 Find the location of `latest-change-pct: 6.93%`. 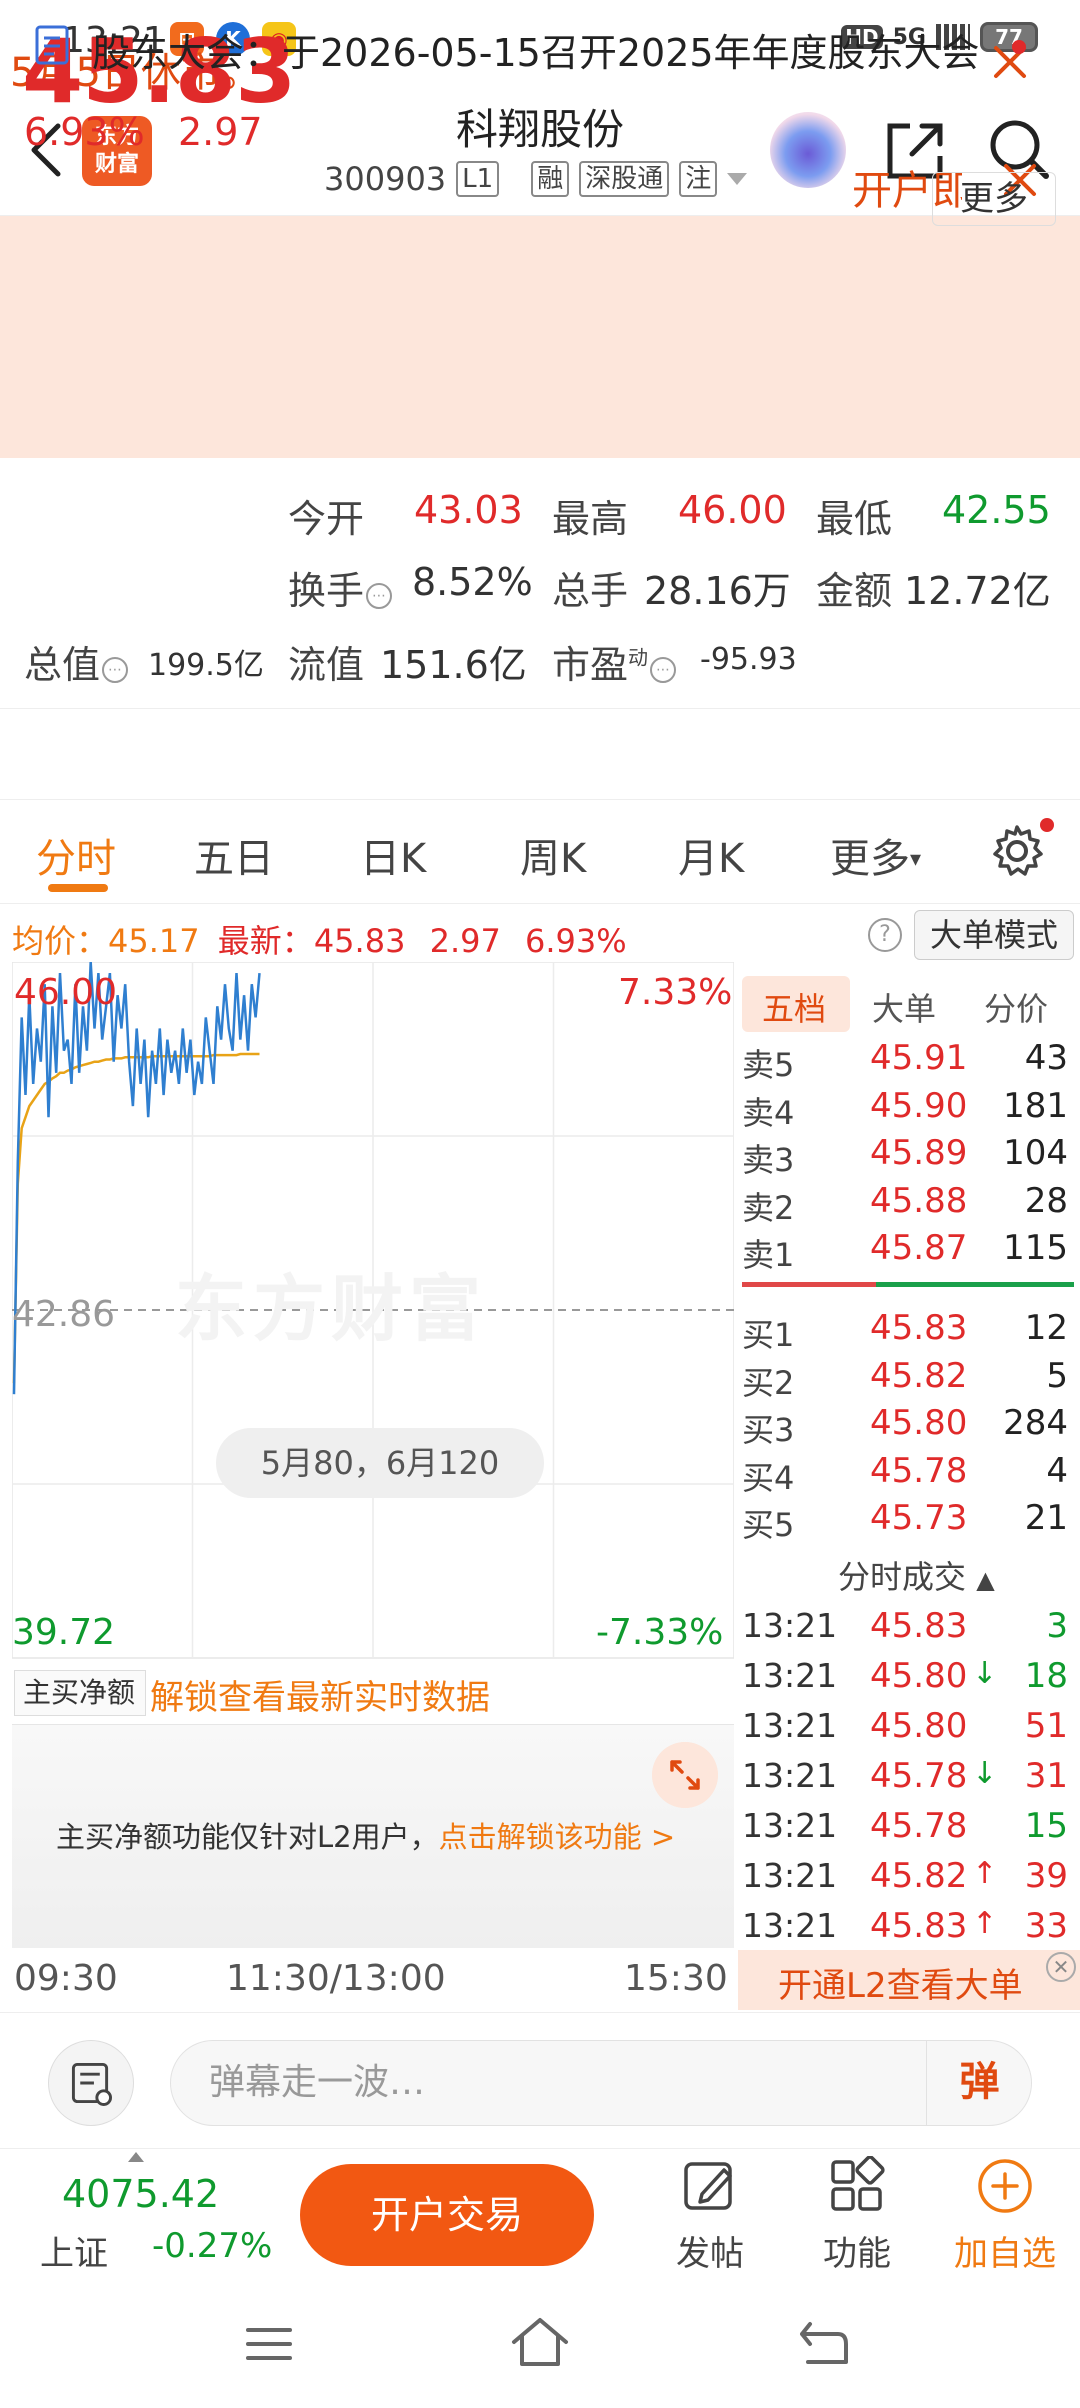

latest-change-pct: 6.93% is located at coordinates (576, 941).